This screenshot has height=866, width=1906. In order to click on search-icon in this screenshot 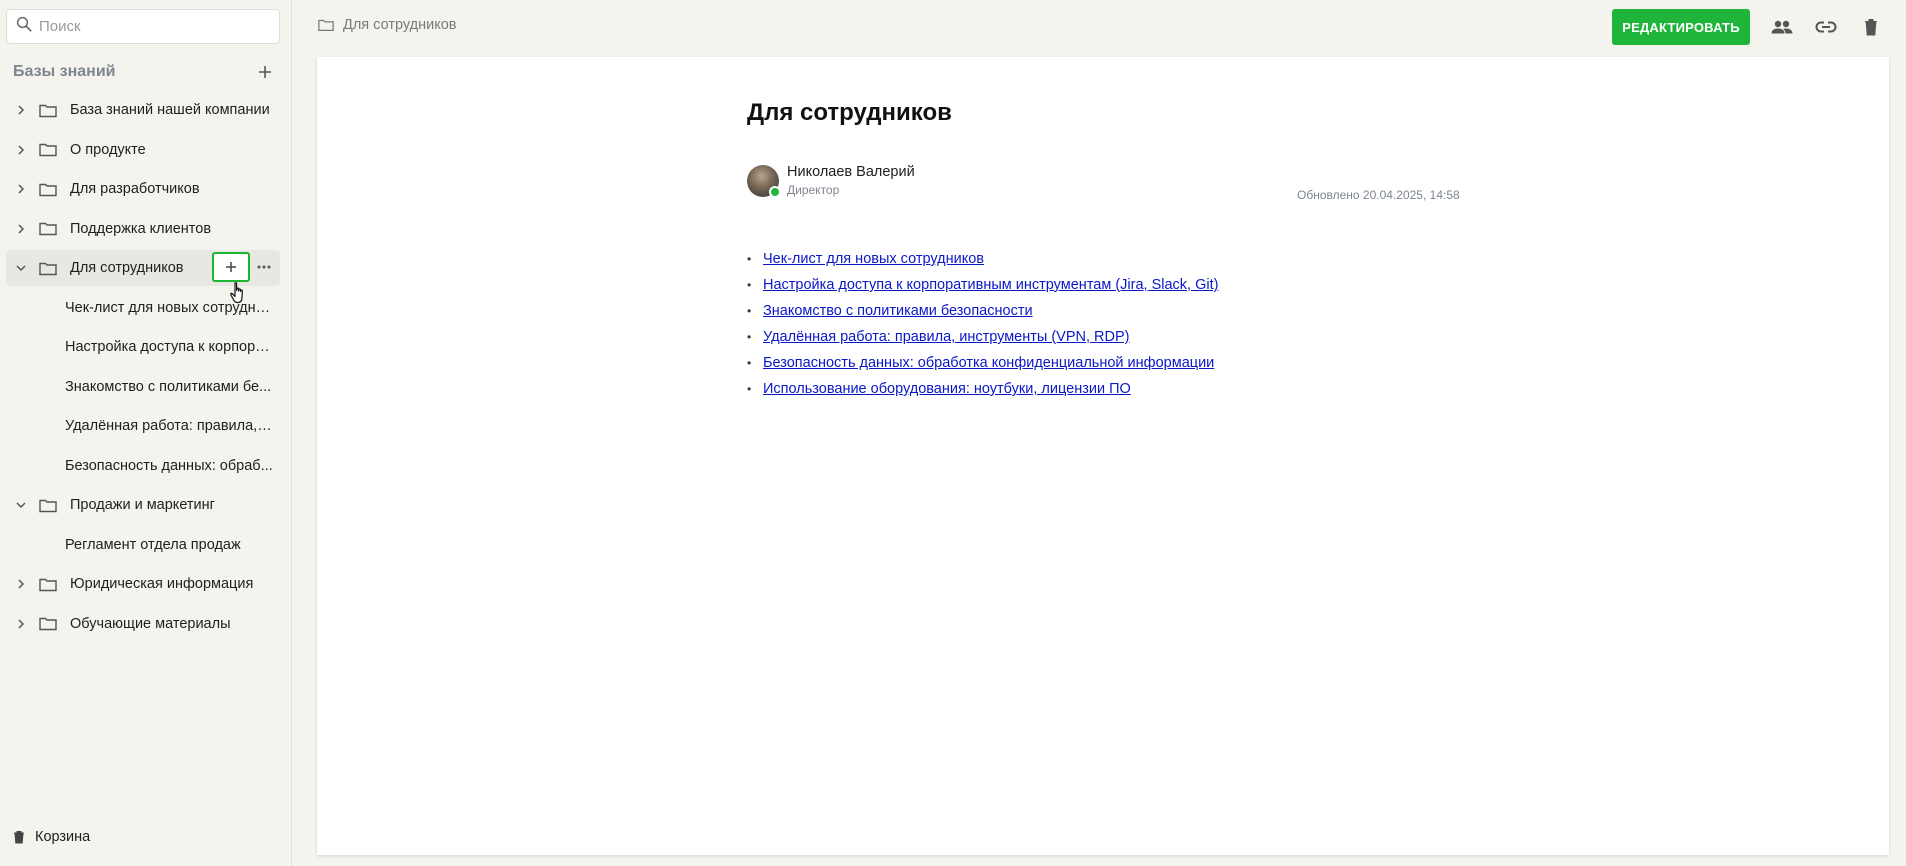, I will do `click(24, 26)`.